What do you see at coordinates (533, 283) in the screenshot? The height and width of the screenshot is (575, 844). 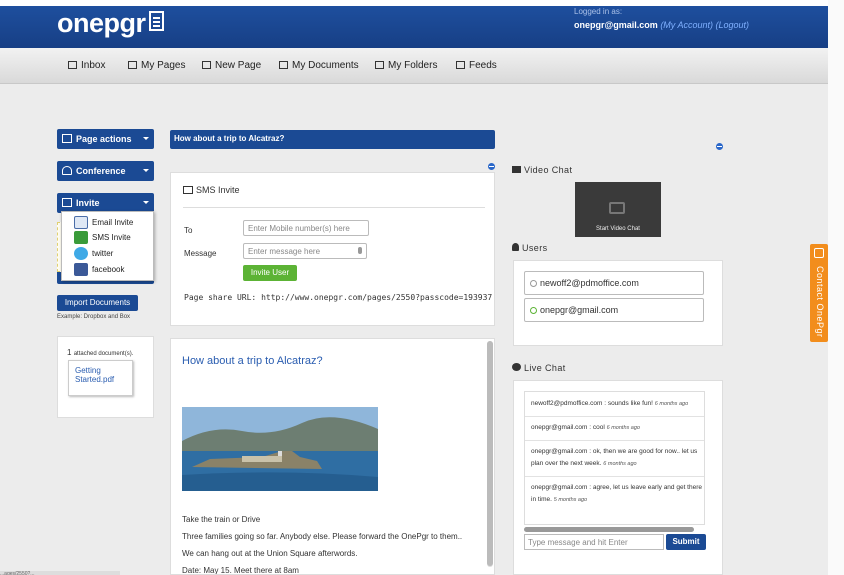 I see `offline-status-icon` at bounding box center [533, 283].